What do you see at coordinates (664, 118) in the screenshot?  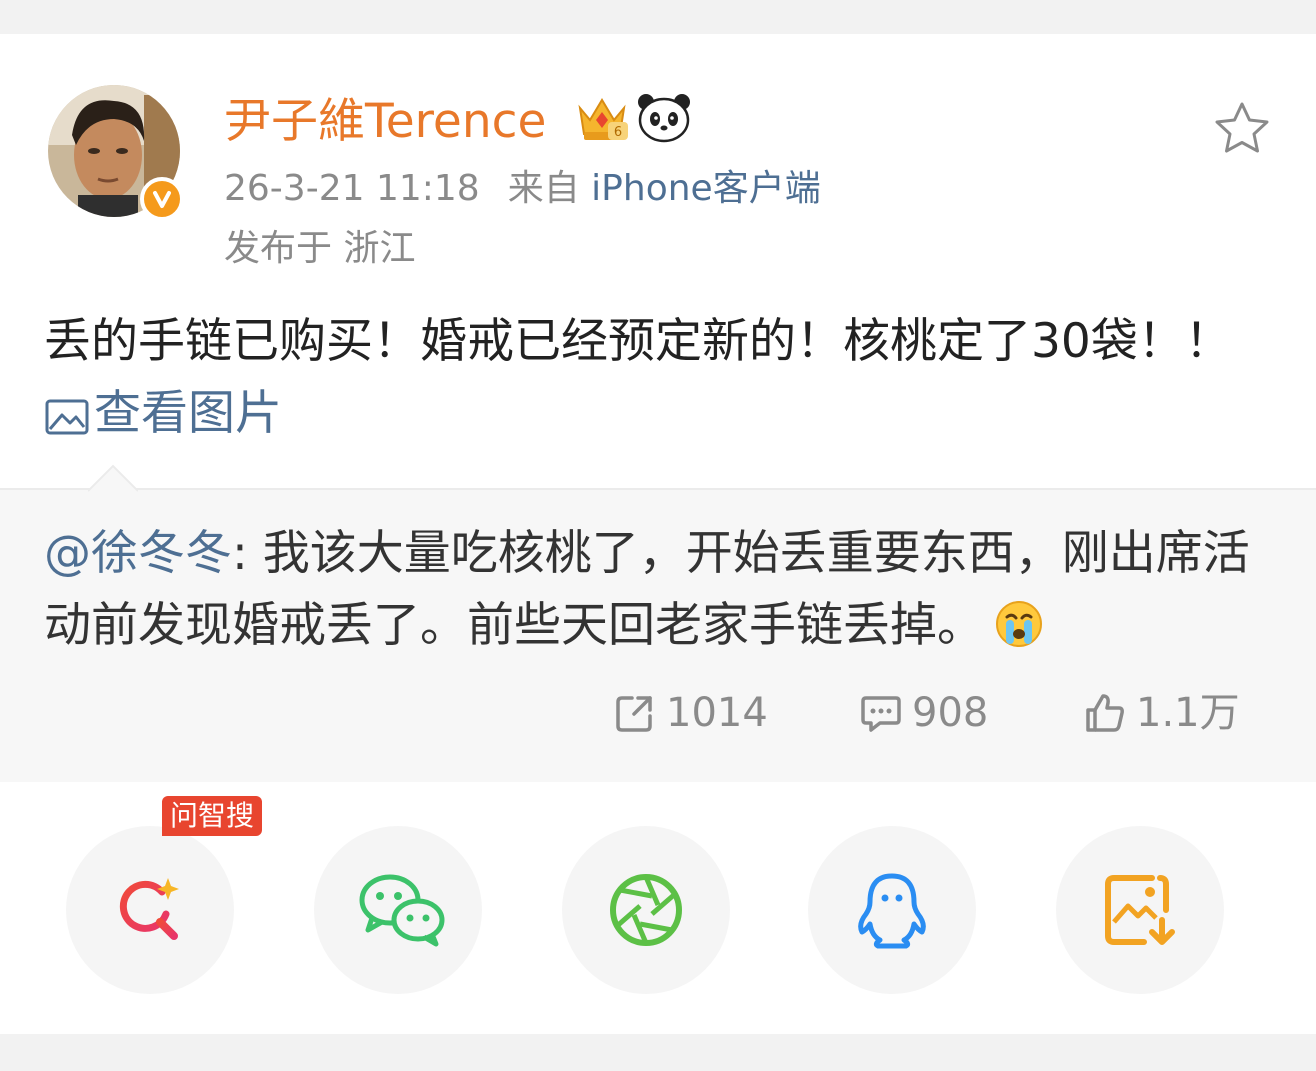 I see `panda-icon` at bounding box center [664, 118].